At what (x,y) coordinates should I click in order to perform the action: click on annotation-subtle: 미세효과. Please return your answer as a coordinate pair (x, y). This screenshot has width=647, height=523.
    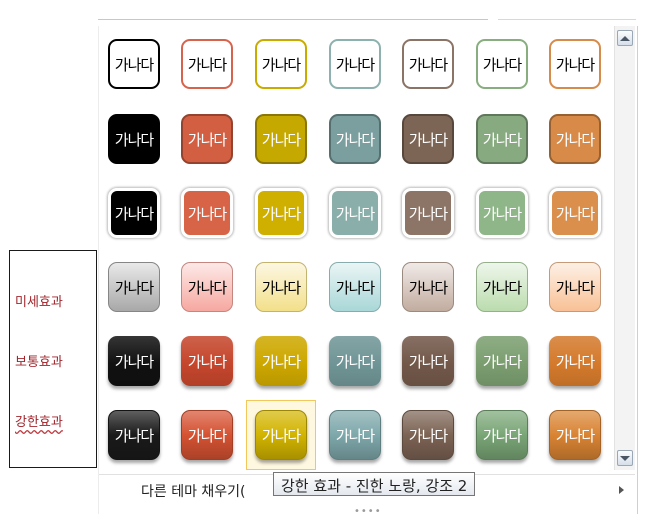
    Looking at the image, I should click on (39, 302).